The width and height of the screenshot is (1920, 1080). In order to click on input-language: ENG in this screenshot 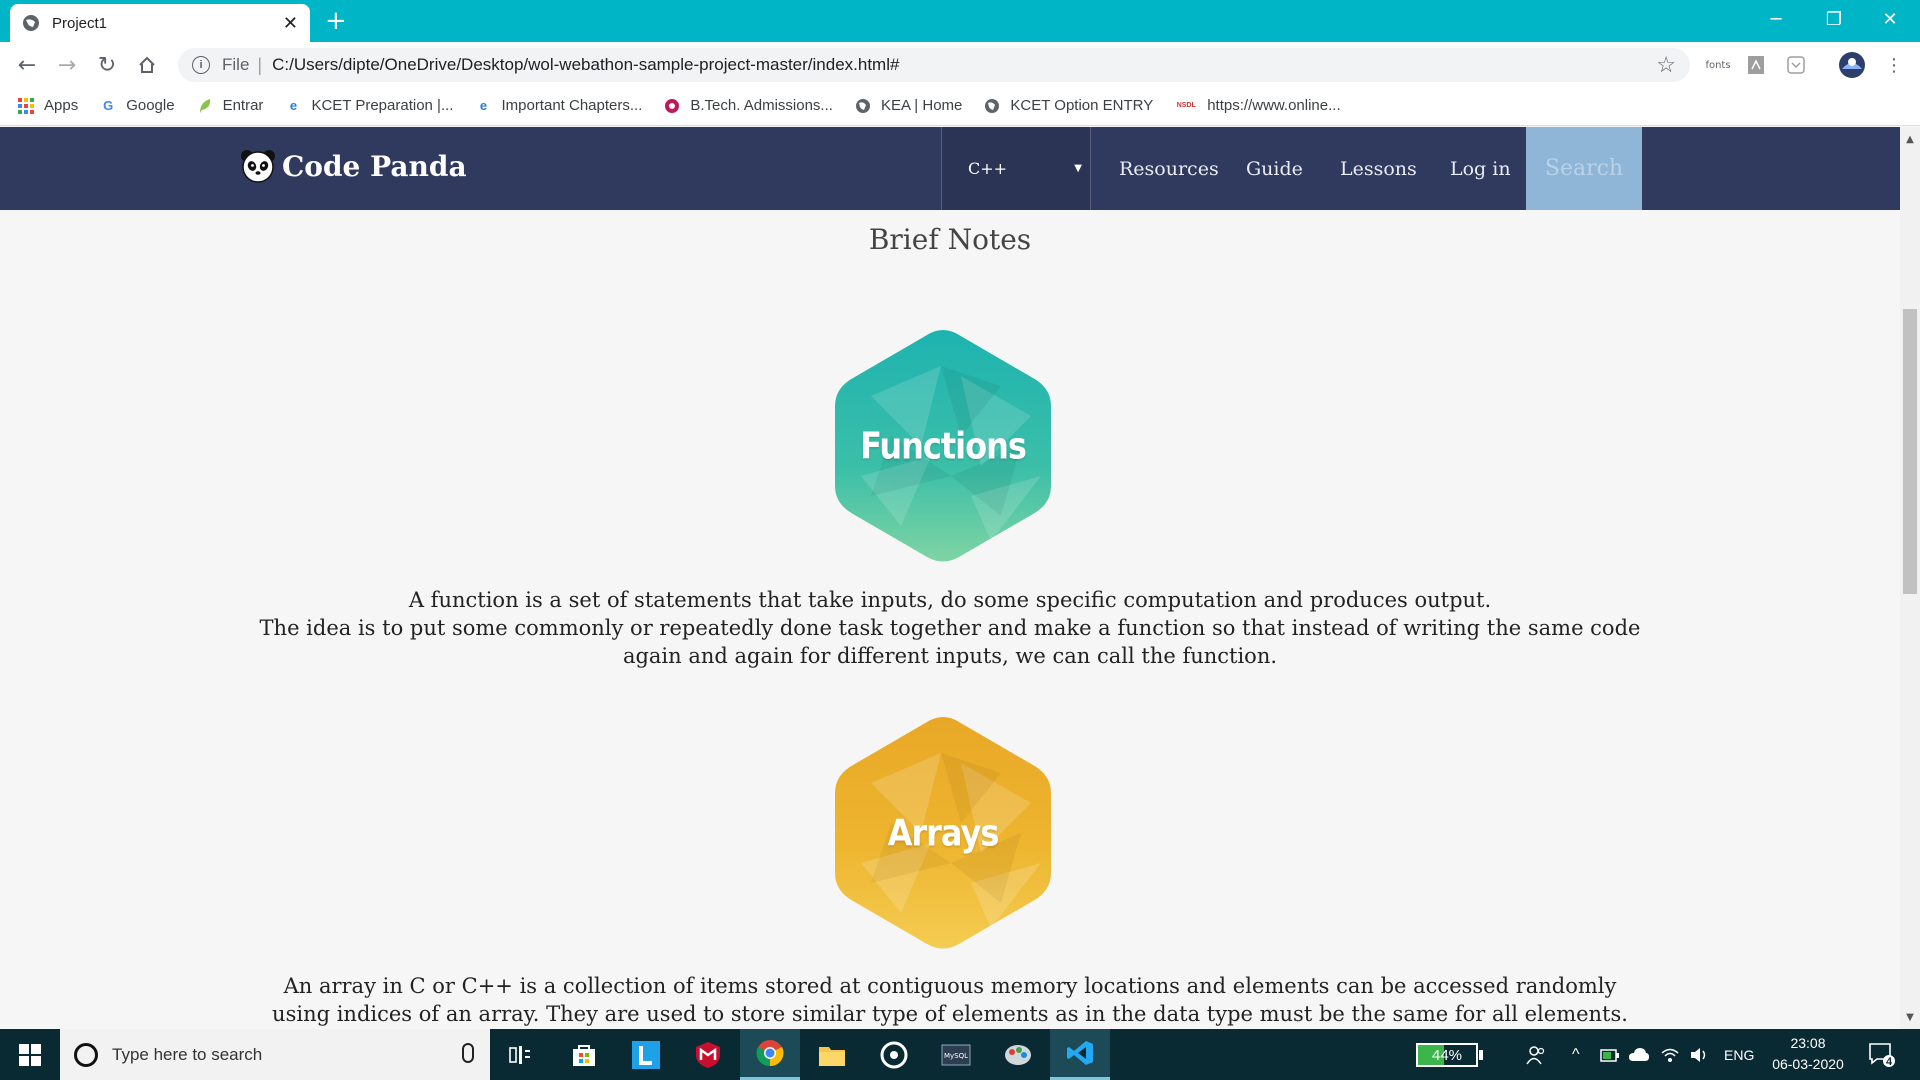, I will do `click(1739, 1054)`.